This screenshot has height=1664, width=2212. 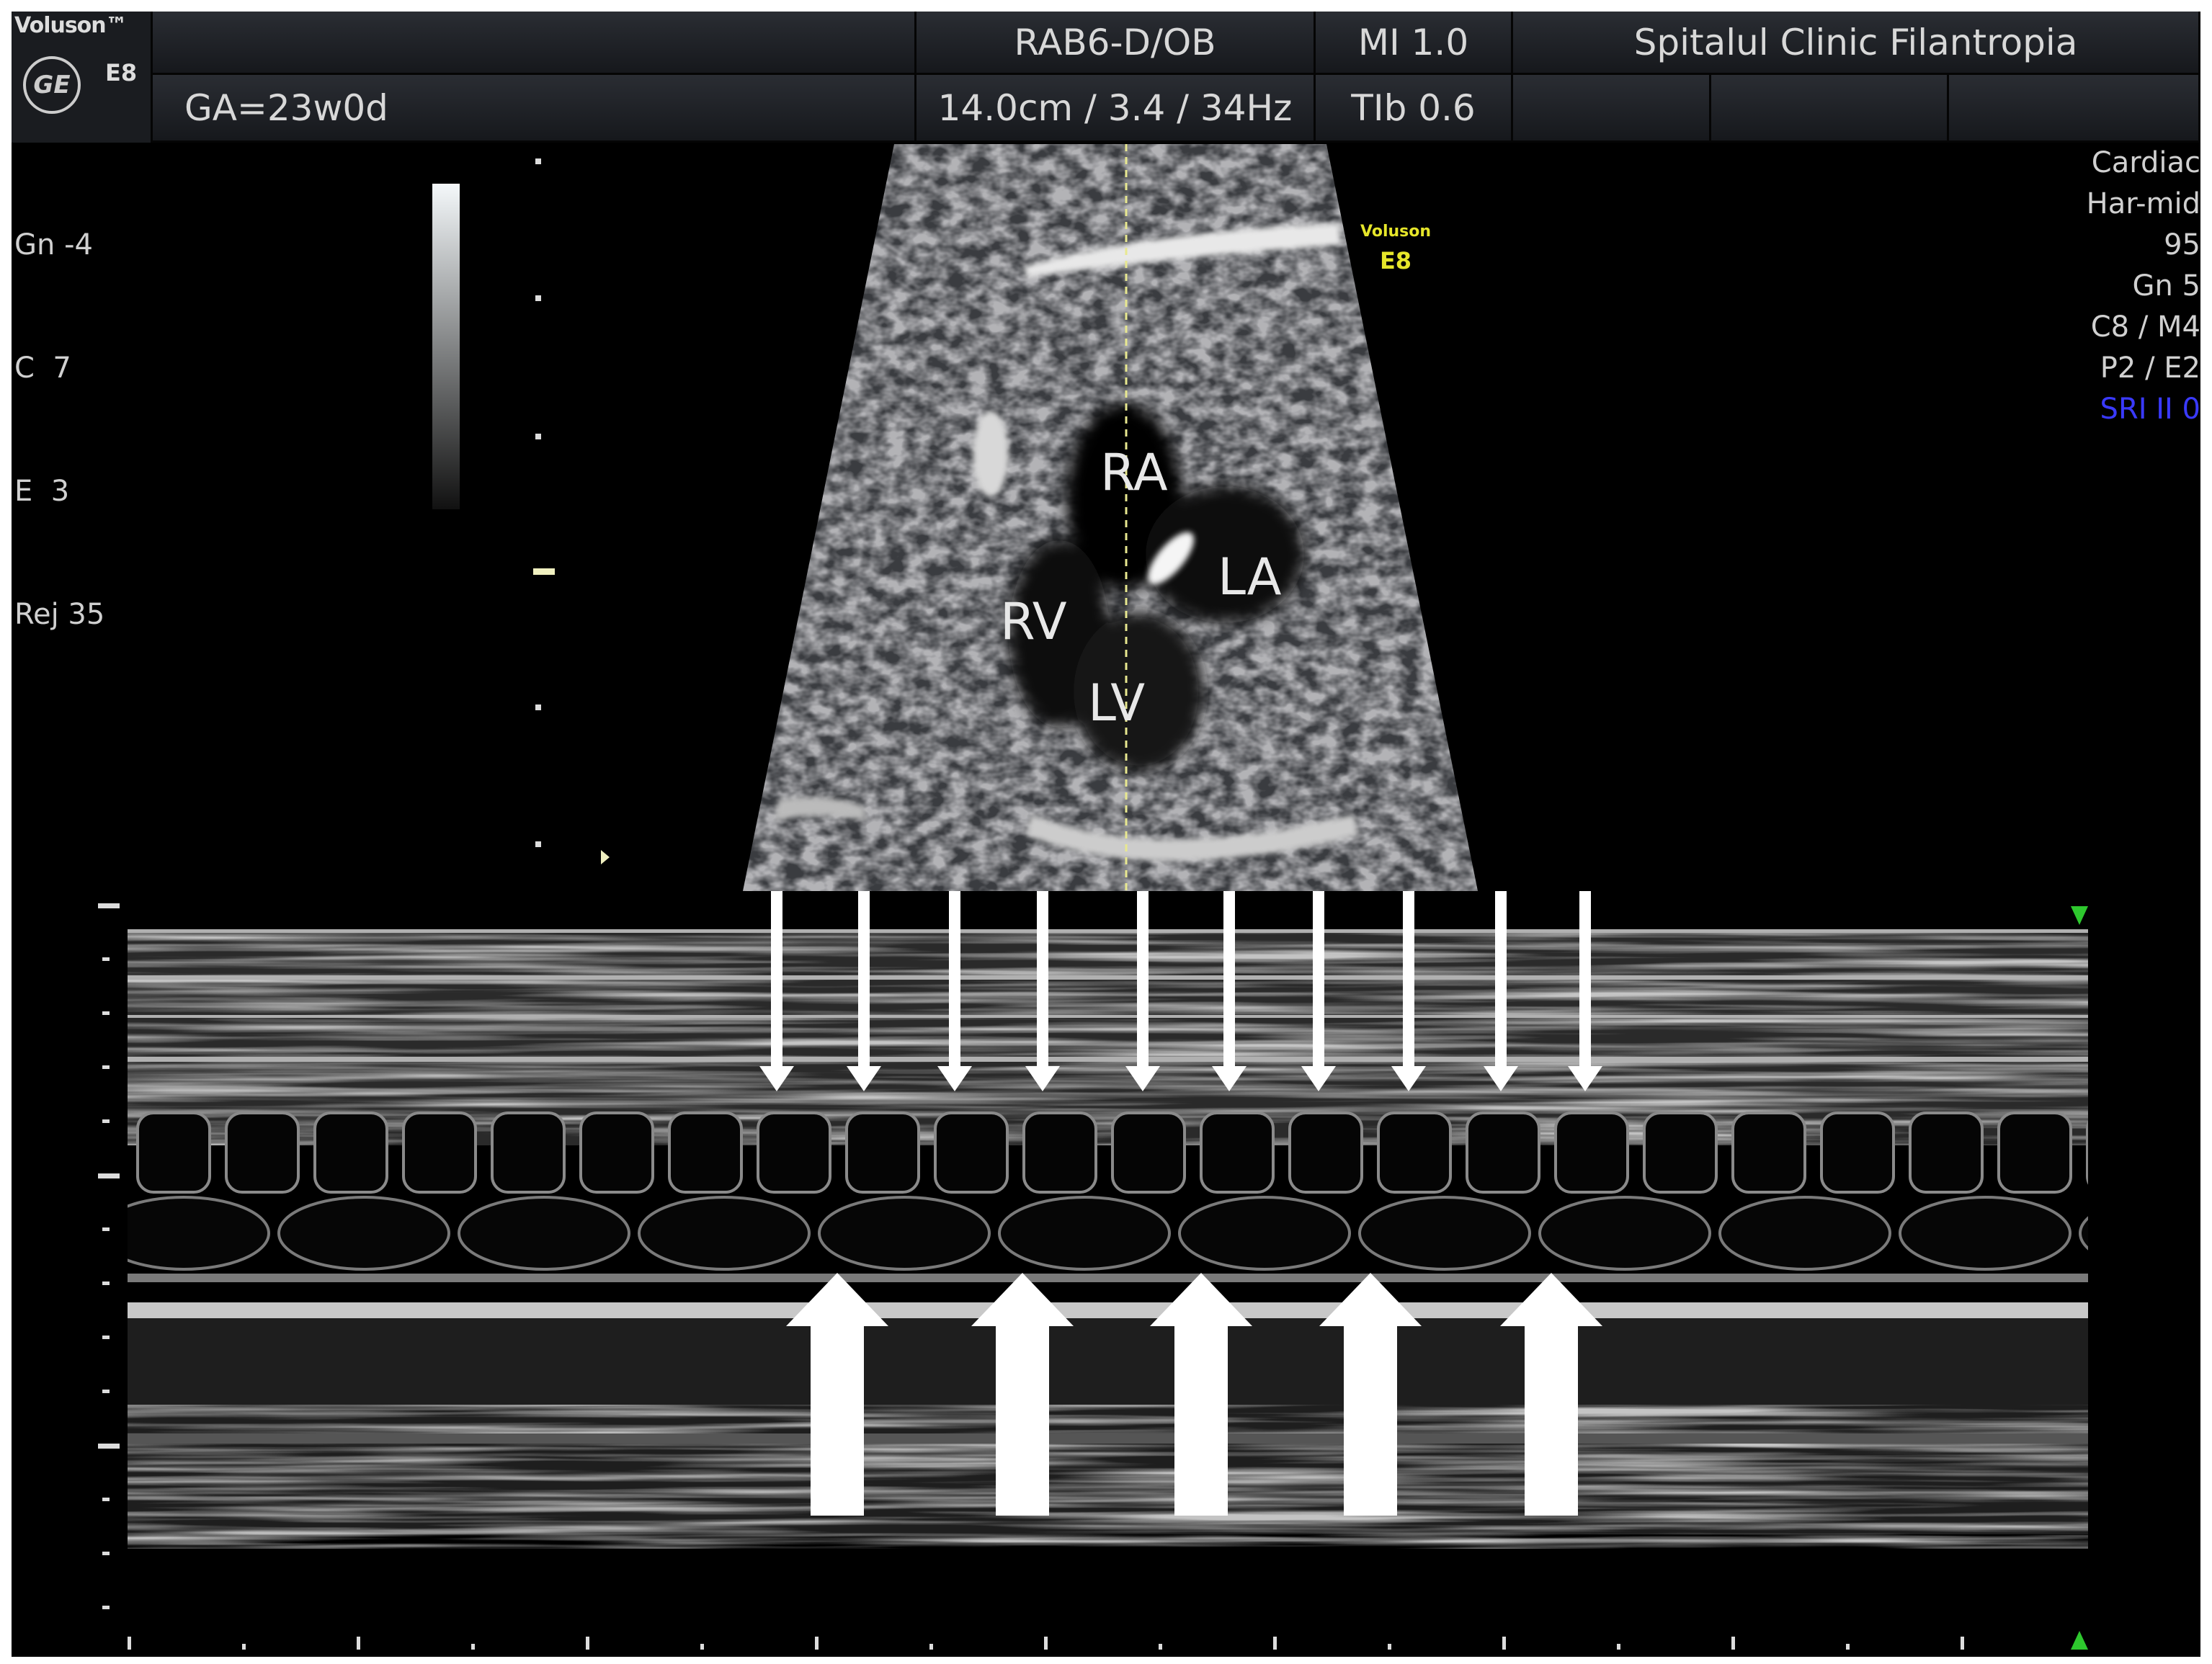 What do you see at coordinates (446, 346) in the screenshot?
I see `grayscale-bar` at bounding box center [446, 346].